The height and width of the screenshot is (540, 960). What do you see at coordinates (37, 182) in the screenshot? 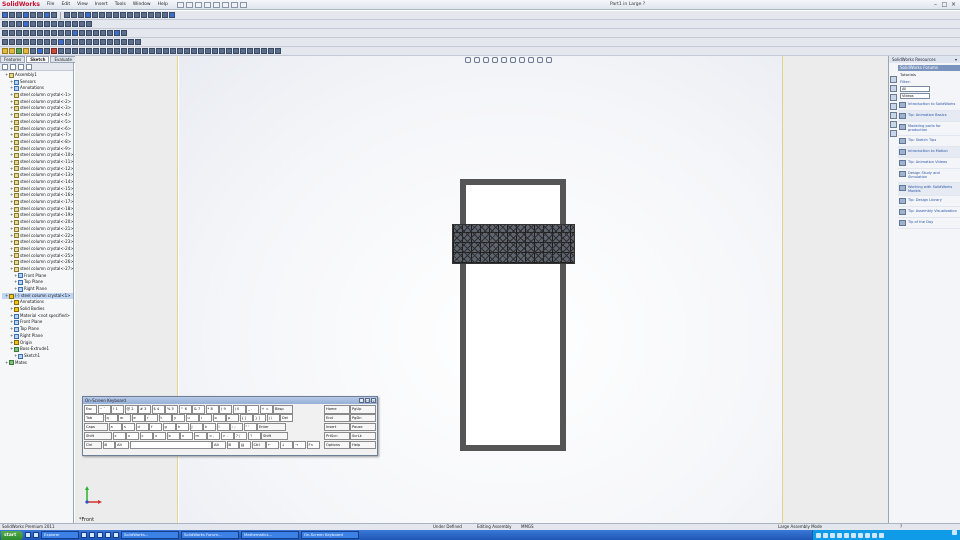
I see `tree-row: + steel column crystal<-14>` at bounding box center [37, 182].